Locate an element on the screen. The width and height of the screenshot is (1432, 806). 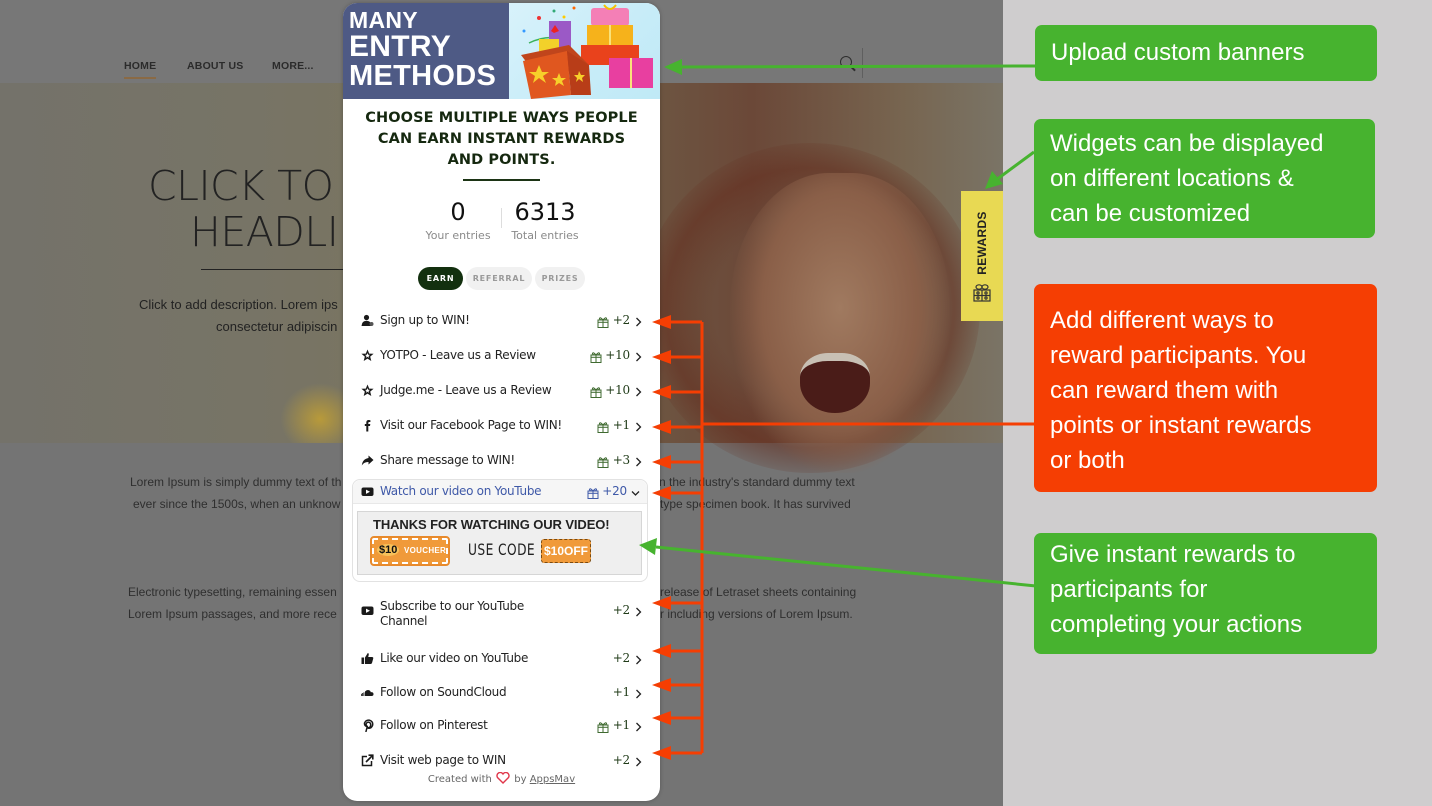
external-link-icon is located at coordinates (367, 760).